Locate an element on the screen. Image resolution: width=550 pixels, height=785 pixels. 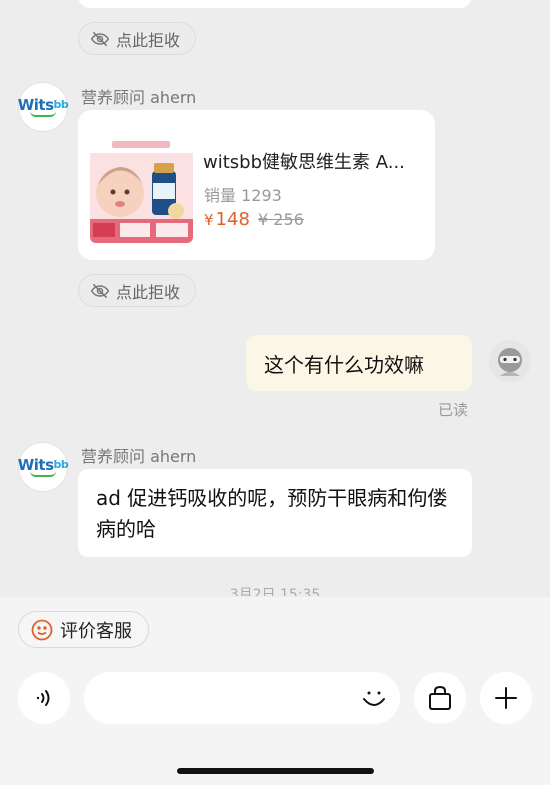
plus-icon is located at coordinates (506, 698).